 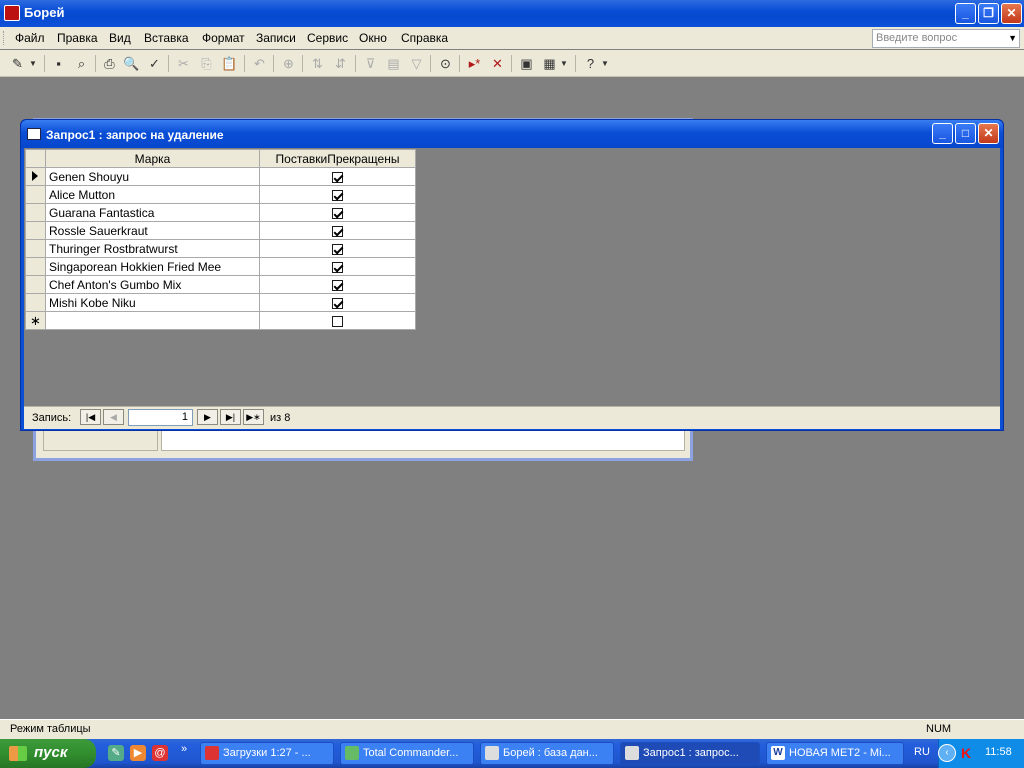 What do you see at coordinates (58, 63) in the screenshot?
I see `save-icon: ▪` at bounding box center [58, 63].